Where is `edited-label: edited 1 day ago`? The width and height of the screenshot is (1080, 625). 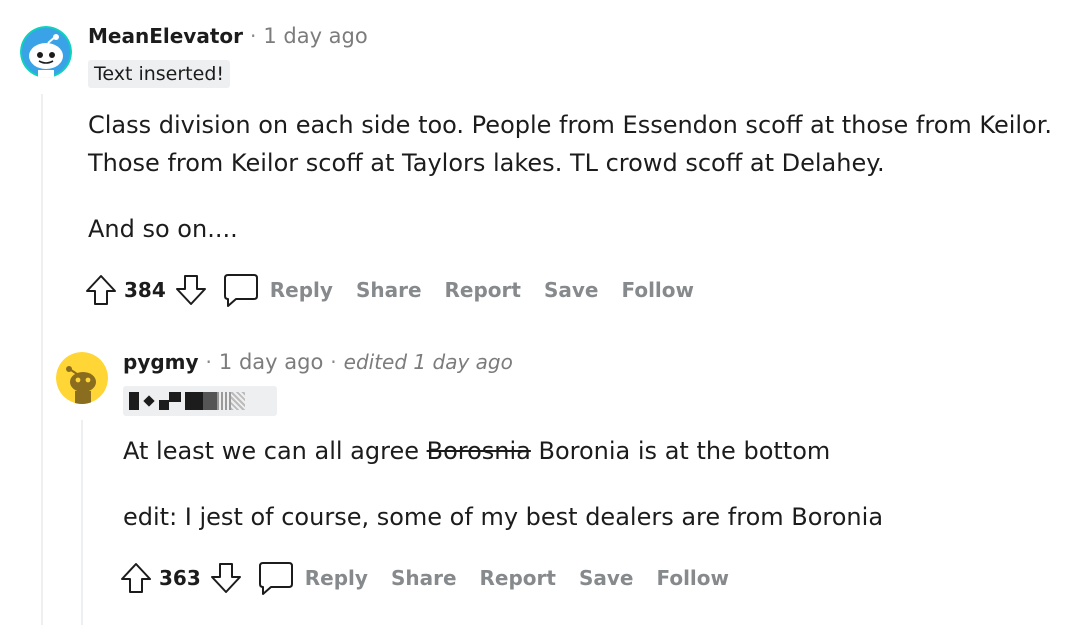 edited-label: edited 1 day ago is located at coordinates (428, 362).